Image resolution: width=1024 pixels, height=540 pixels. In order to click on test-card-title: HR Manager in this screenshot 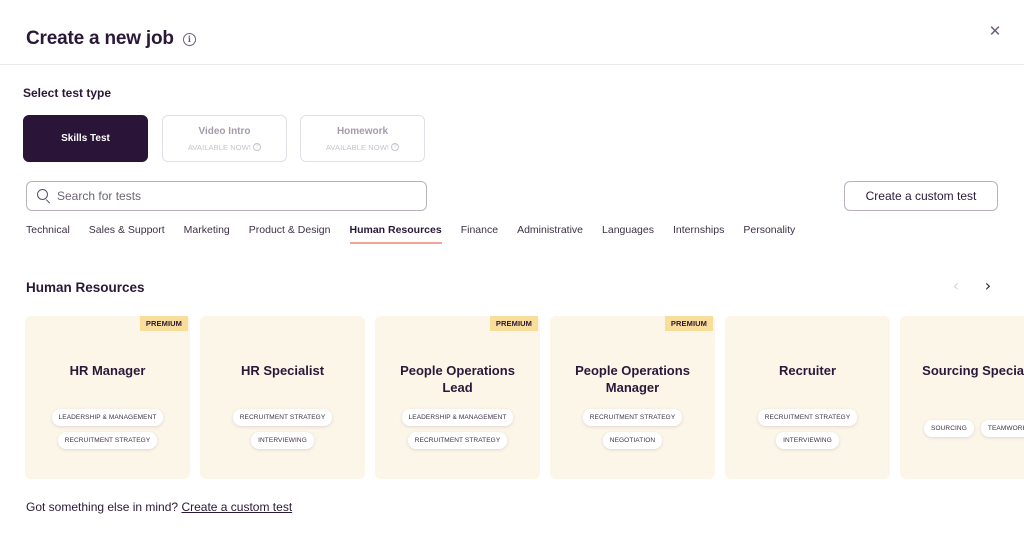, I will do `click(107, 370)`.